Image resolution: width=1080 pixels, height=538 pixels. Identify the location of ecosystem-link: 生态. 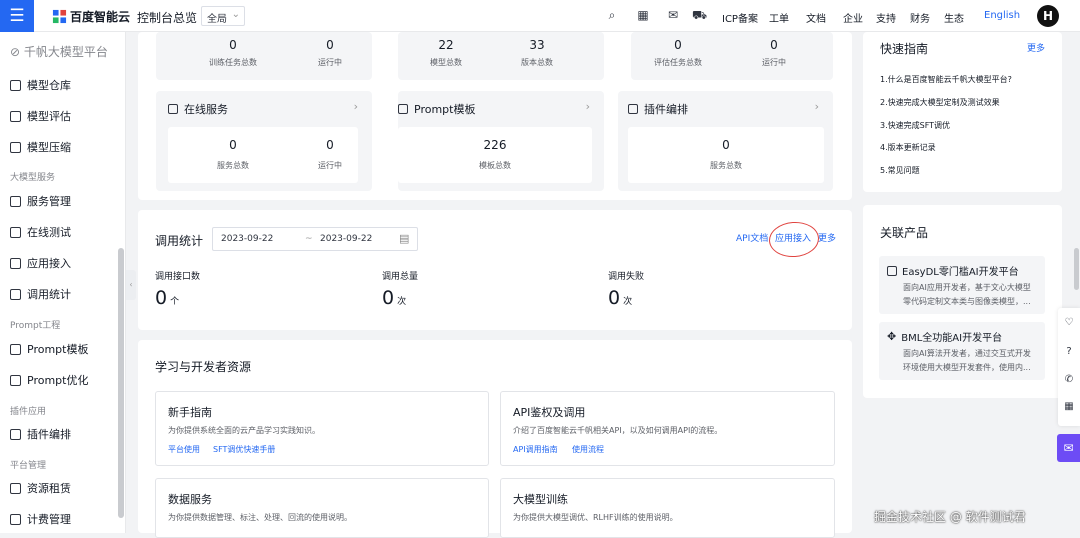
(954, 17).